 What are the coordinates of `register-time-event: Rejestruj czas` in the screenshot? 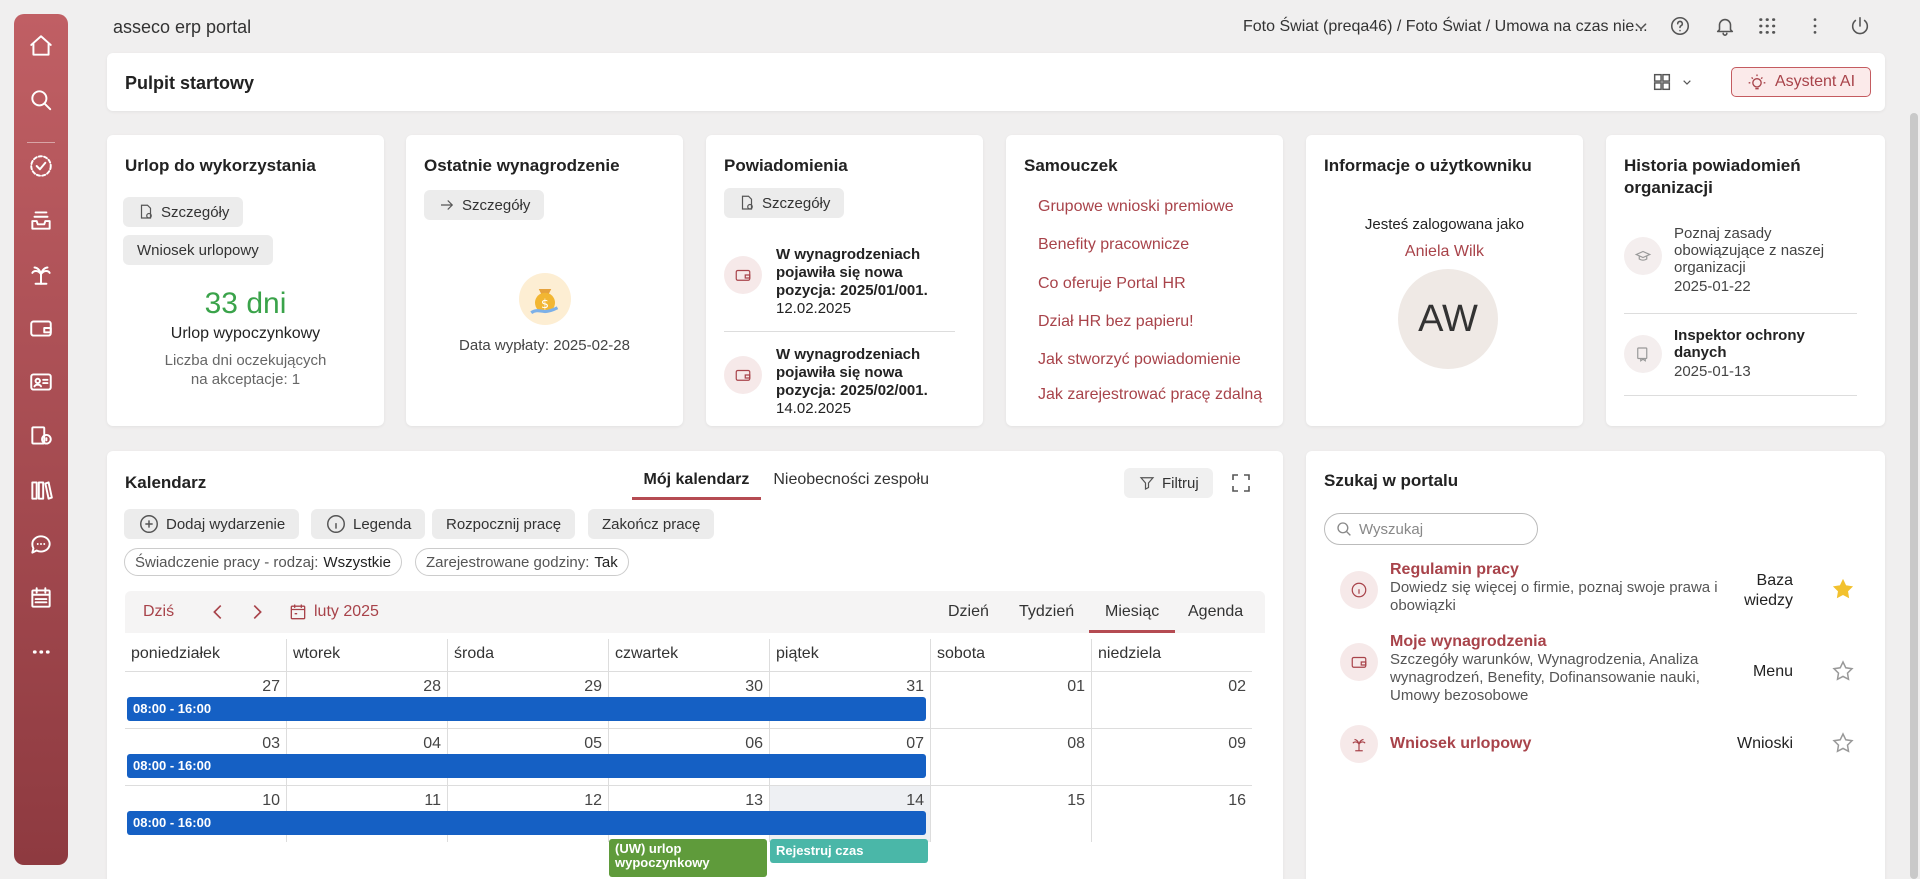 It's located at (849, 851).